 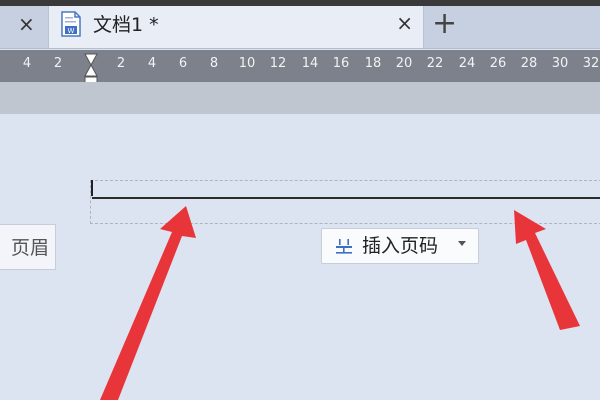 What do you see at coordinates (529, 63) in the screenshot?
I see `ruler-label: 28` at bounding box center [529, 63].